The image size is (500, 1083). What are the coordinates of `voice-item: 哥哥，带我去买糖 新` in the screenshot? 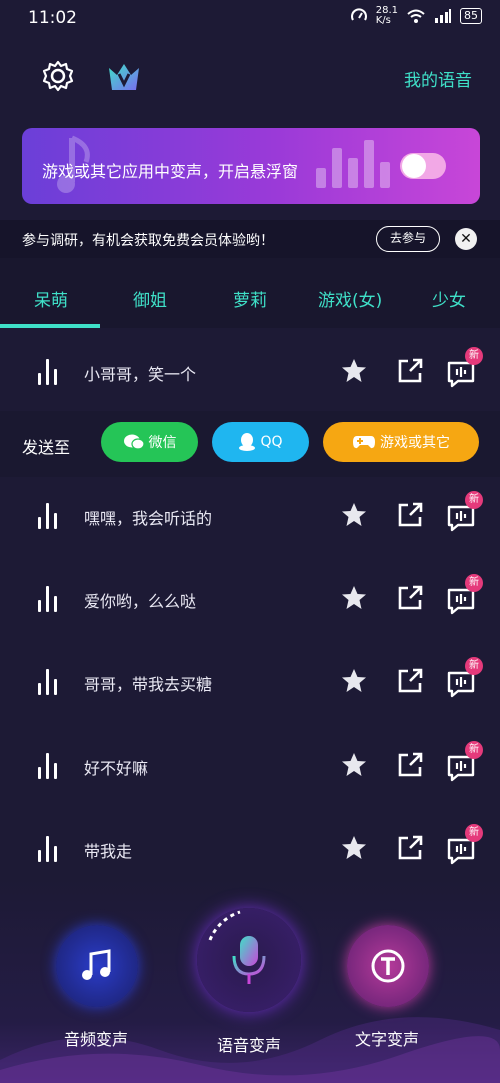 It's located at (250, 682).